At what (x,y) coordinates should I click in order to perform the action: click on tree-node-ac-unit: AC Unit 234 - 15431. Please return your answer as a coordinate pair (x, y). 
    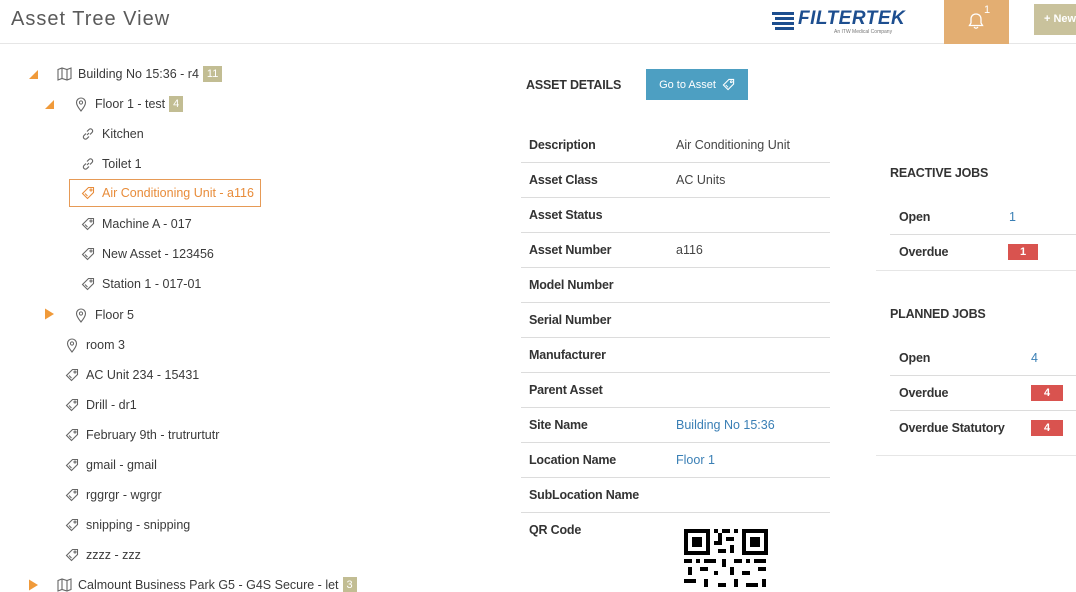
    Looking at the image, I should click on (131, 375).